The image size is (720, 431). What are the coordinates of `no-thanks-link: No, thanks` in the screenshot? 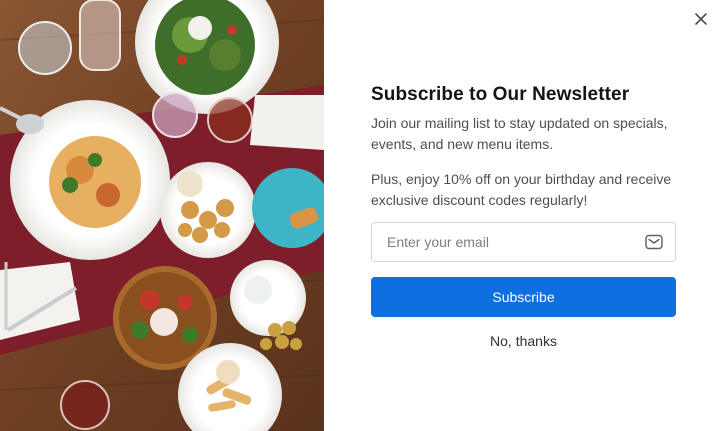 It's located at (523, 341).